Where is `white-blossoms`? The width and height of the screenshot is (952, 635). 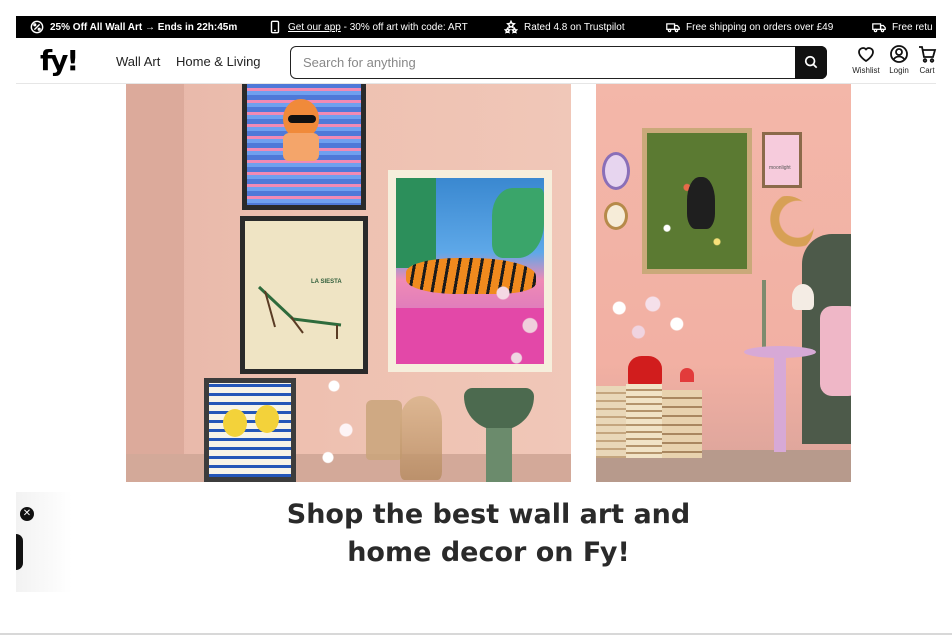 white-blossoms is located at coordinates (340, 419).